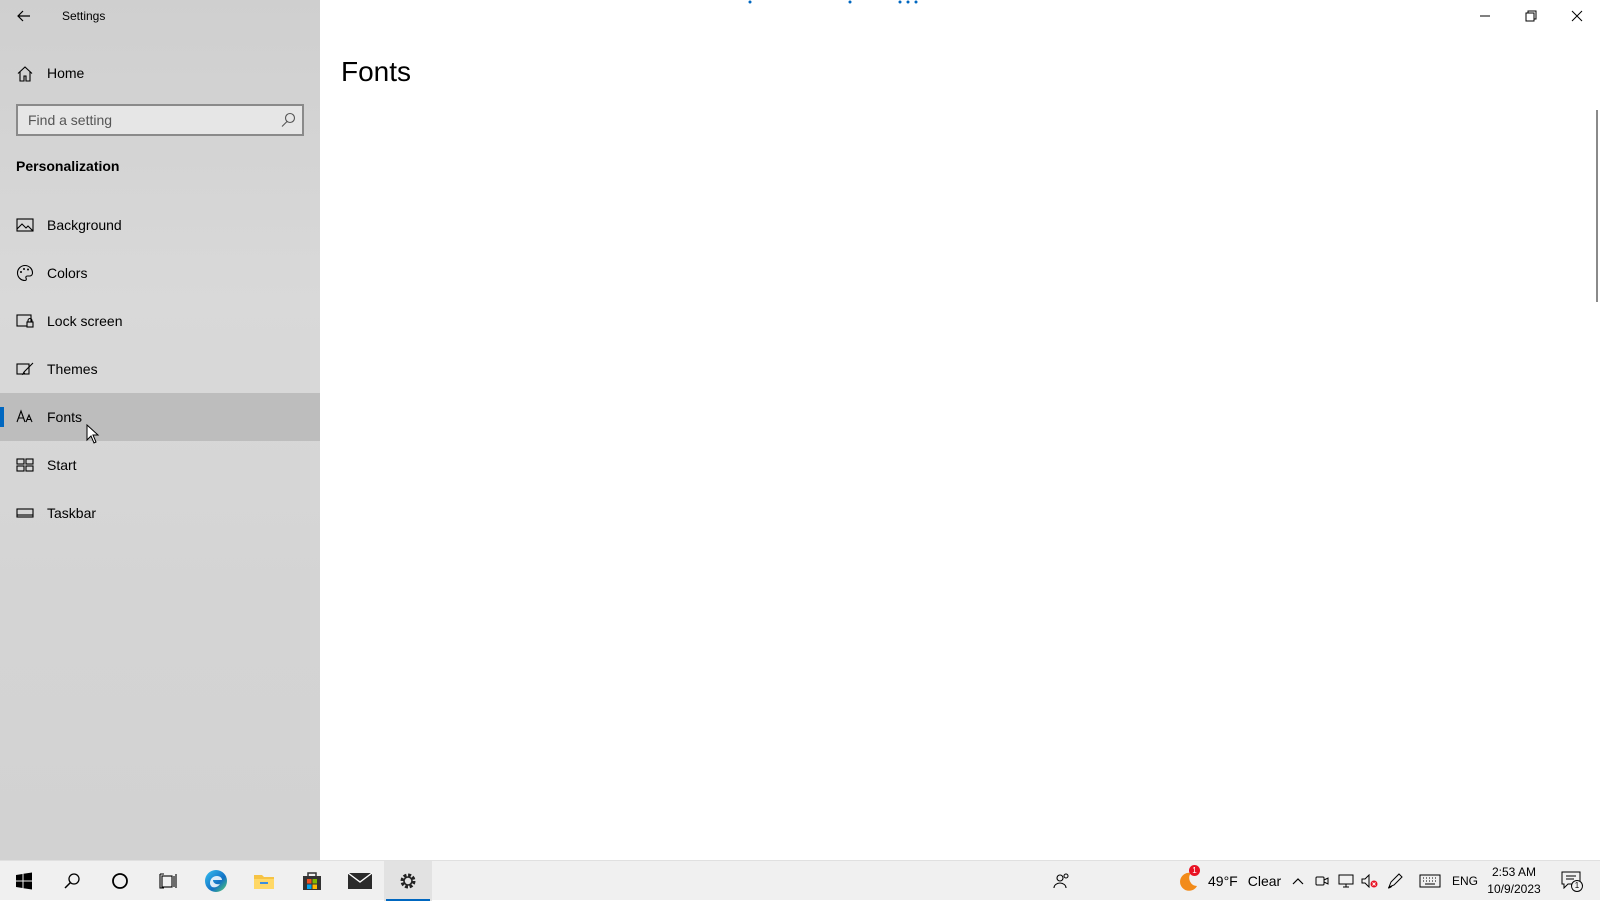  I want to click on task-view-icon, so click(168, 881).